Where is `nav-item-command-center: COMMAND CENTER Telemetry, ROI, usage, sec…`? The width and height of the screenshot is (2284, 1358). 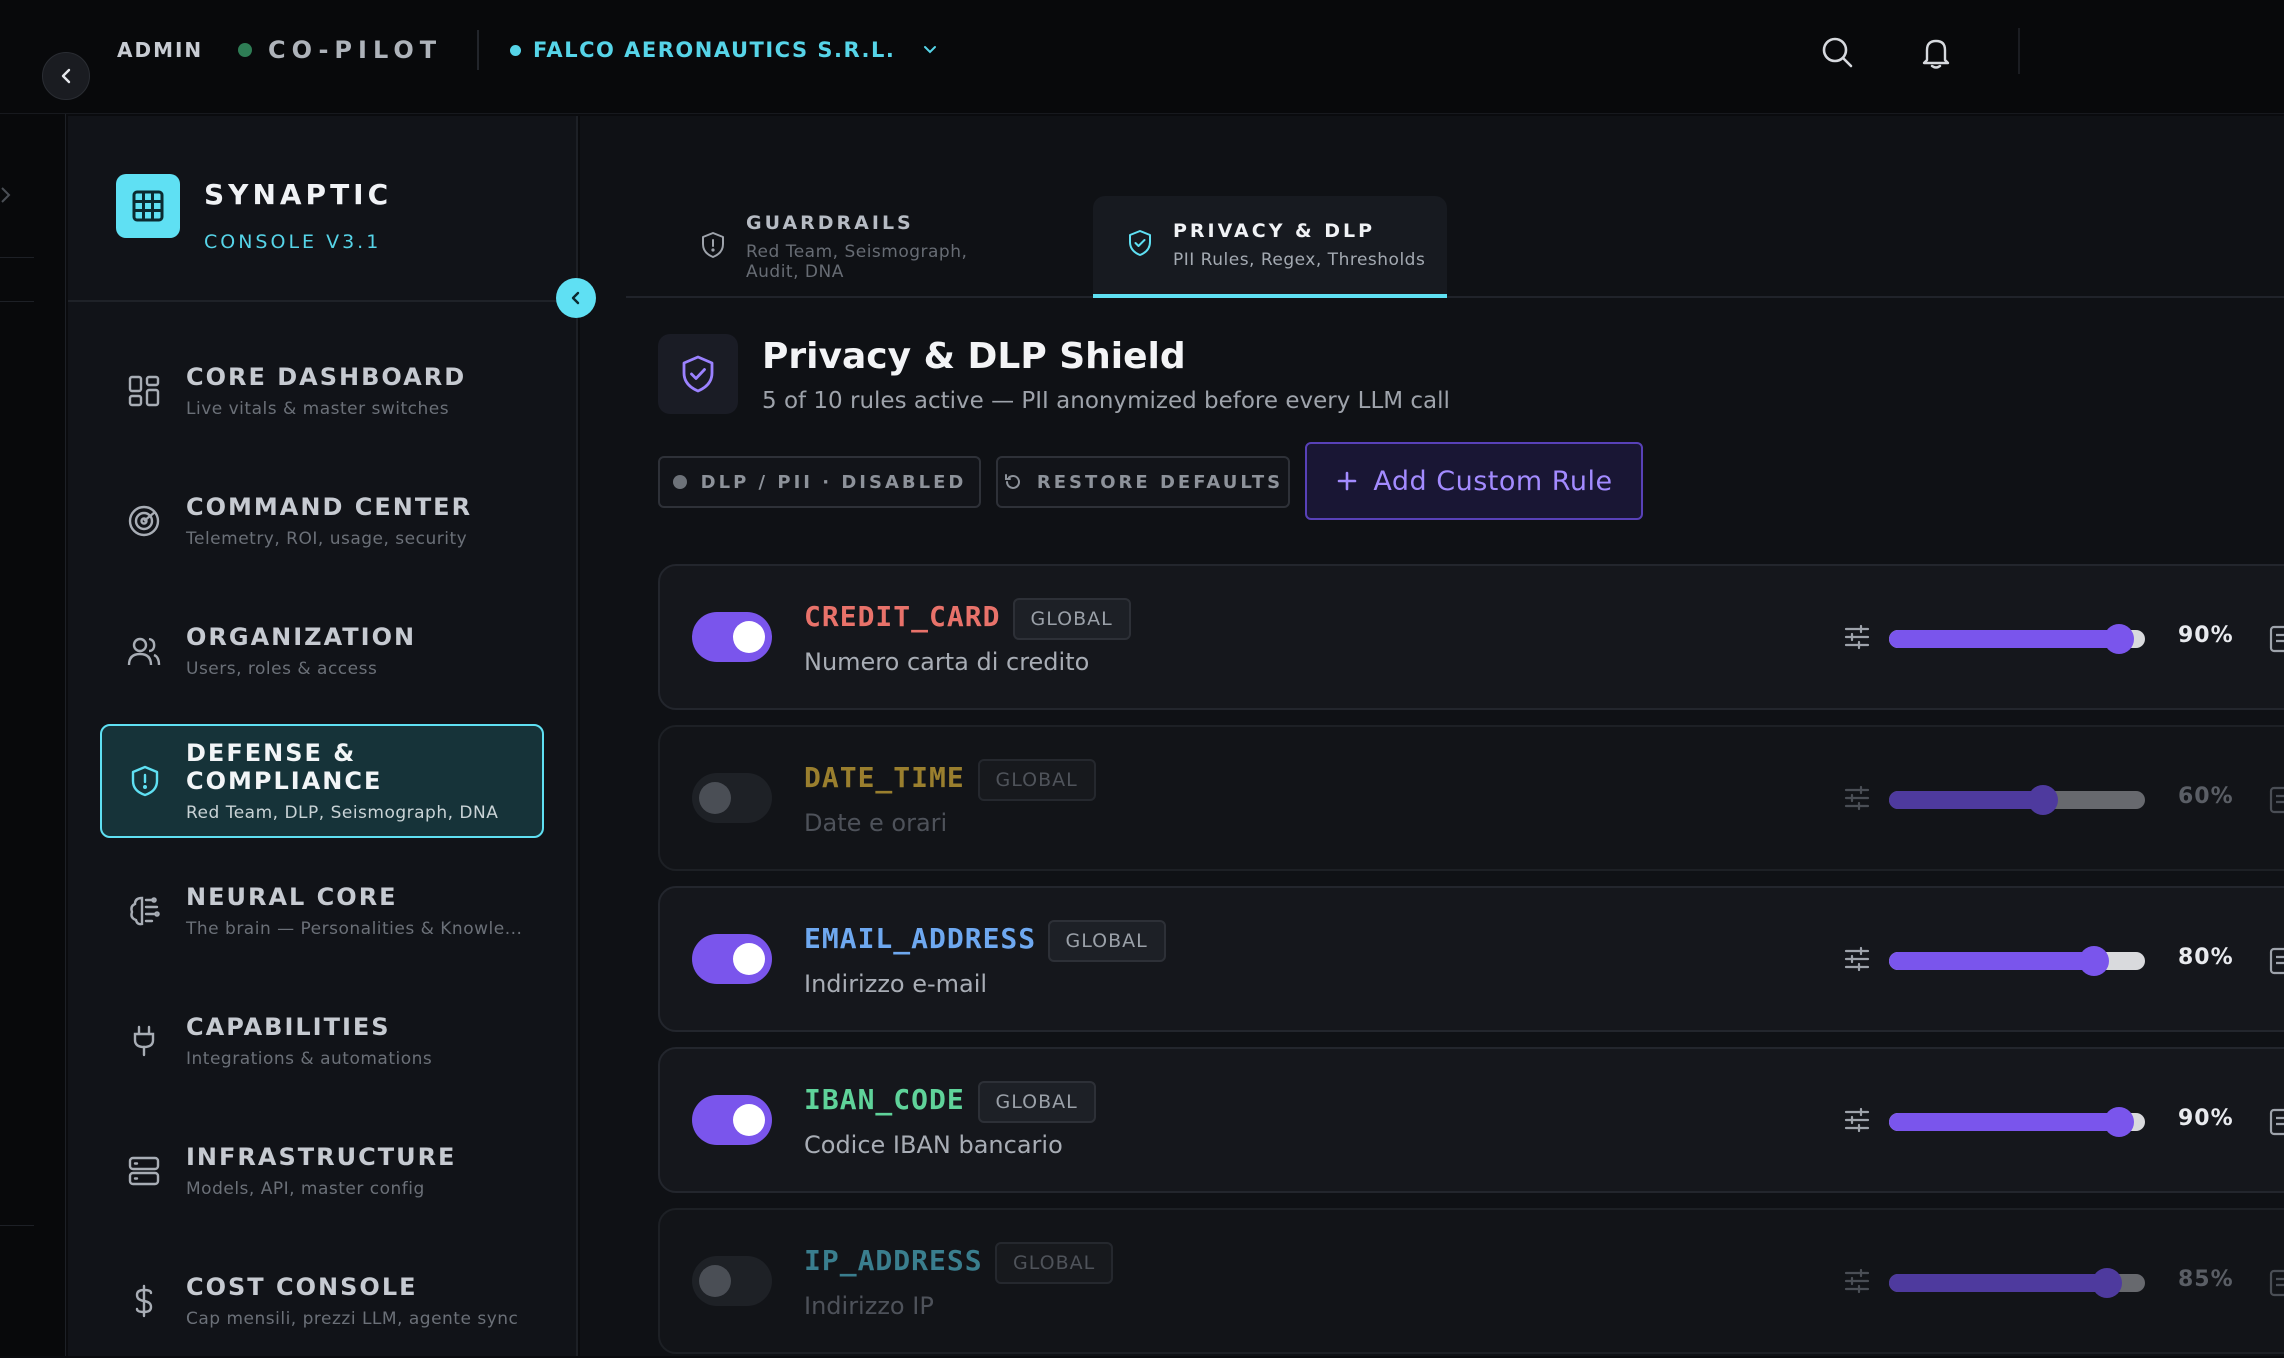 nav-item-command-center: COMMAND CENTER Telemetry, ROI, usage, sec… is located at coordinates (322, 521).